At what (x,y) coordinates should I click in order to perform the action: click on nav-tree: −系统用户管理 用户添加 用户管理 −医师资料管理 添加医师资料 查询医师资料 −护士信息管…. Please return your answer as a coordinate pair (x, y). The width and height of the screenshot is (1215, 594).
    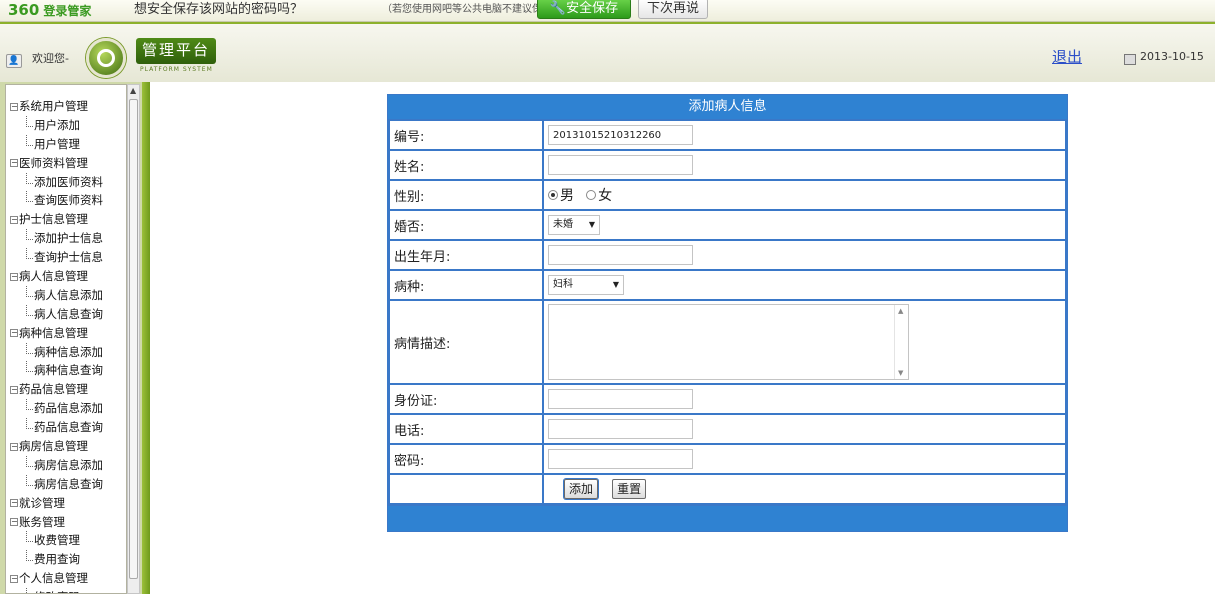
    Looking at the image, I should click on (66, 339).